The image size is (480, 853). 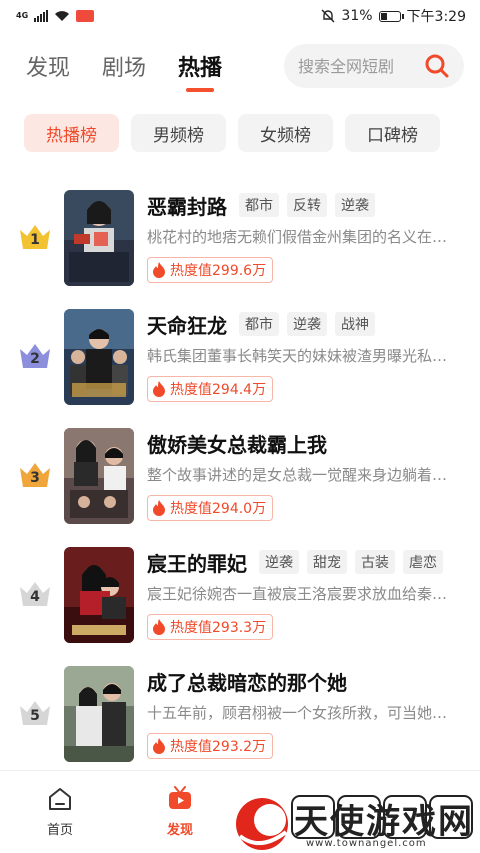 What do you see at coordinates (218, 271) in the screenshot?
I see `heat-value: 热度值299.6万` at bounding box center [218, 271].